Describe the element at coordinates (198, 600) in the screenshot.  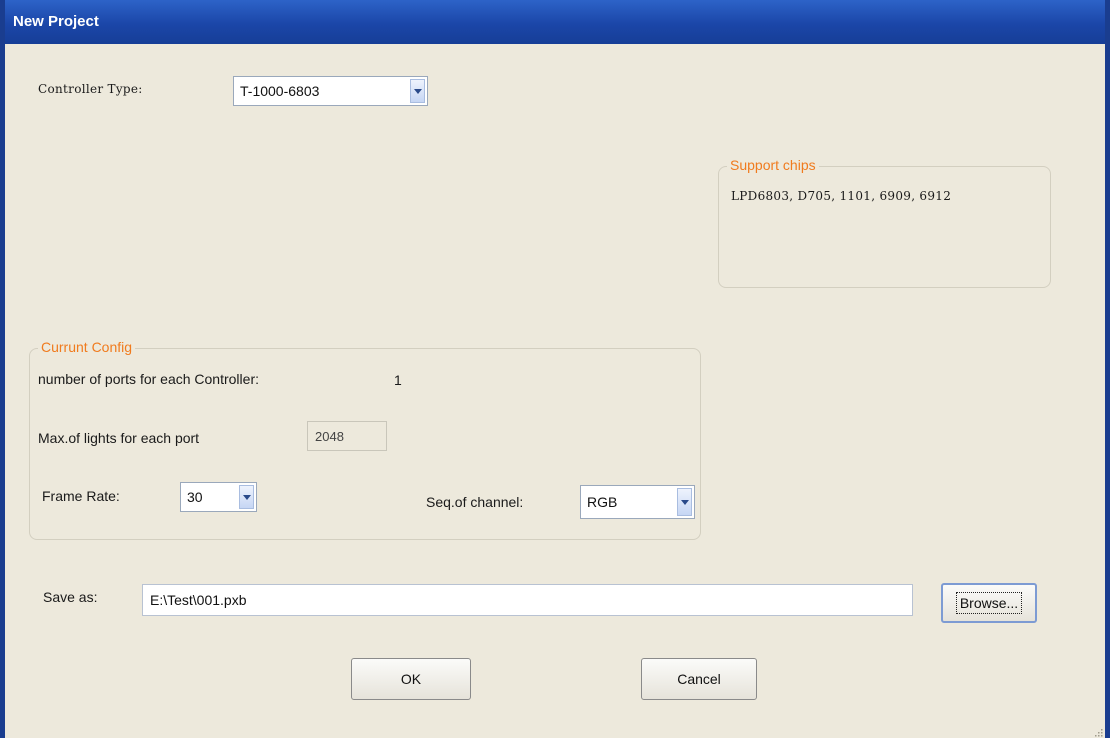
I see `save-path-value: E:\Test\001.pxb` at that location.